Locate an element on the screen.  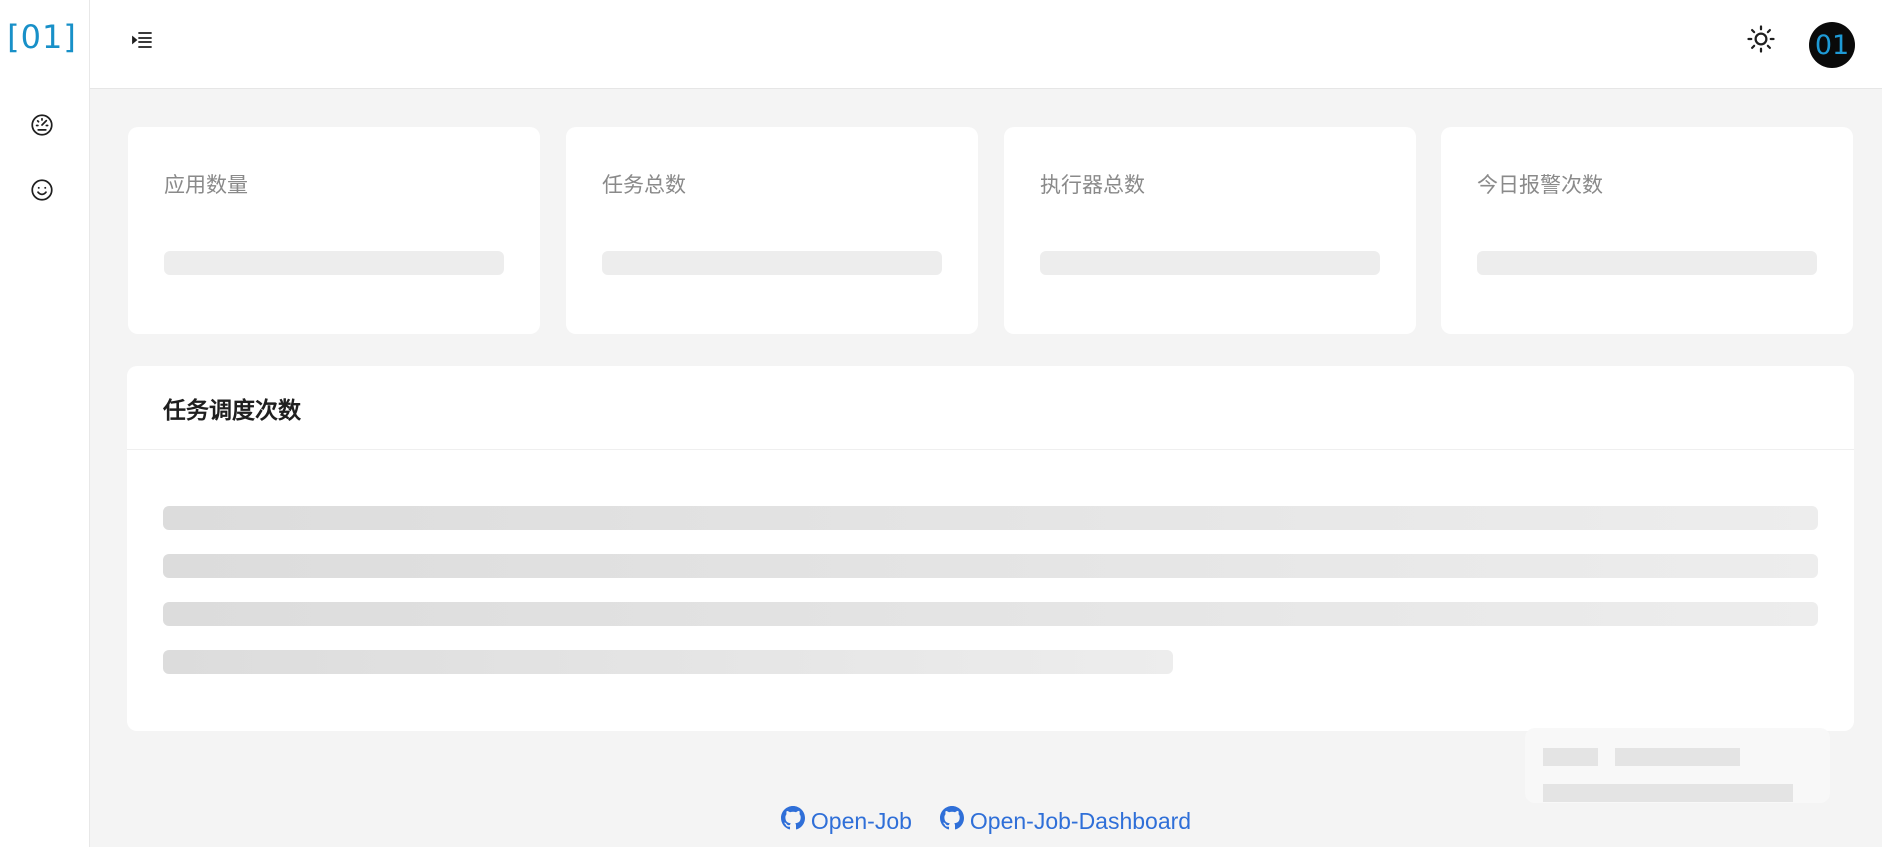
dashboard-gauge-icon is located at coordinates (42, 127).